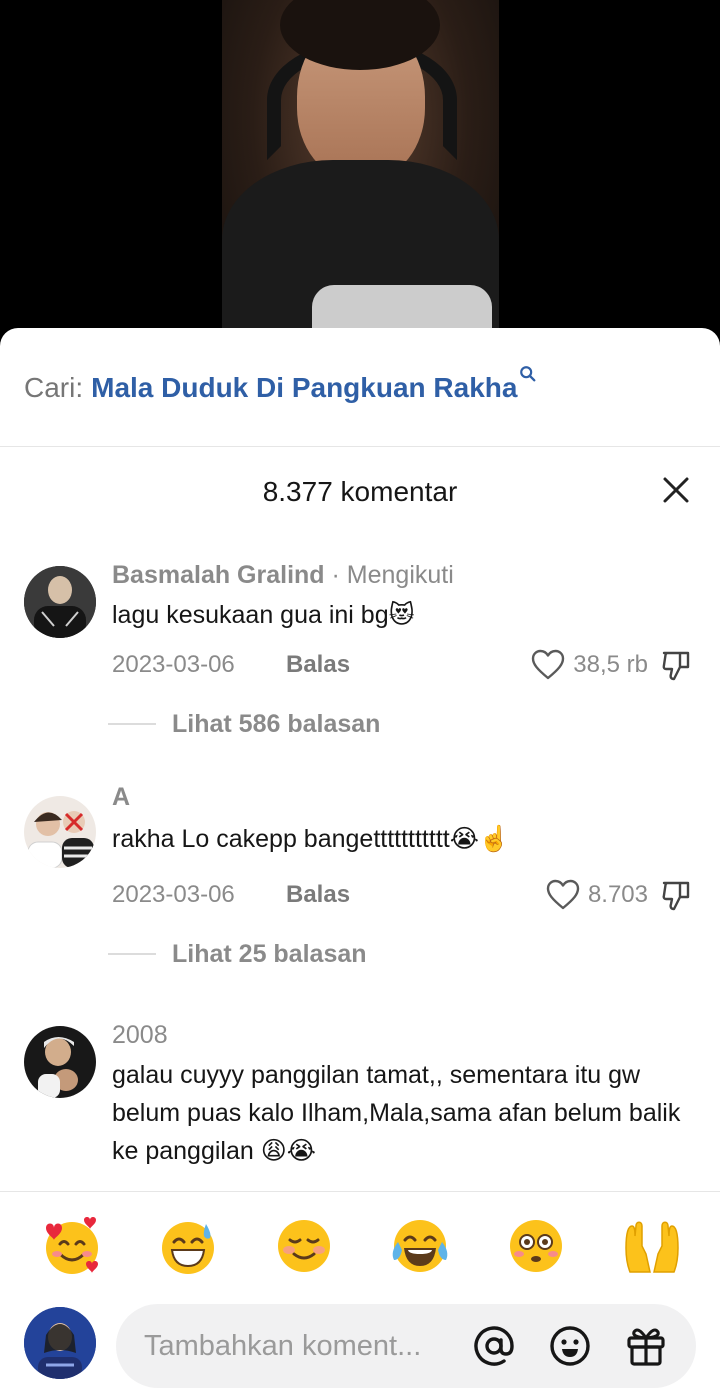 This screenshot has width=720, height=1388. I want to click on smiling-face-with-hearts-icon, so click(72, 1246).